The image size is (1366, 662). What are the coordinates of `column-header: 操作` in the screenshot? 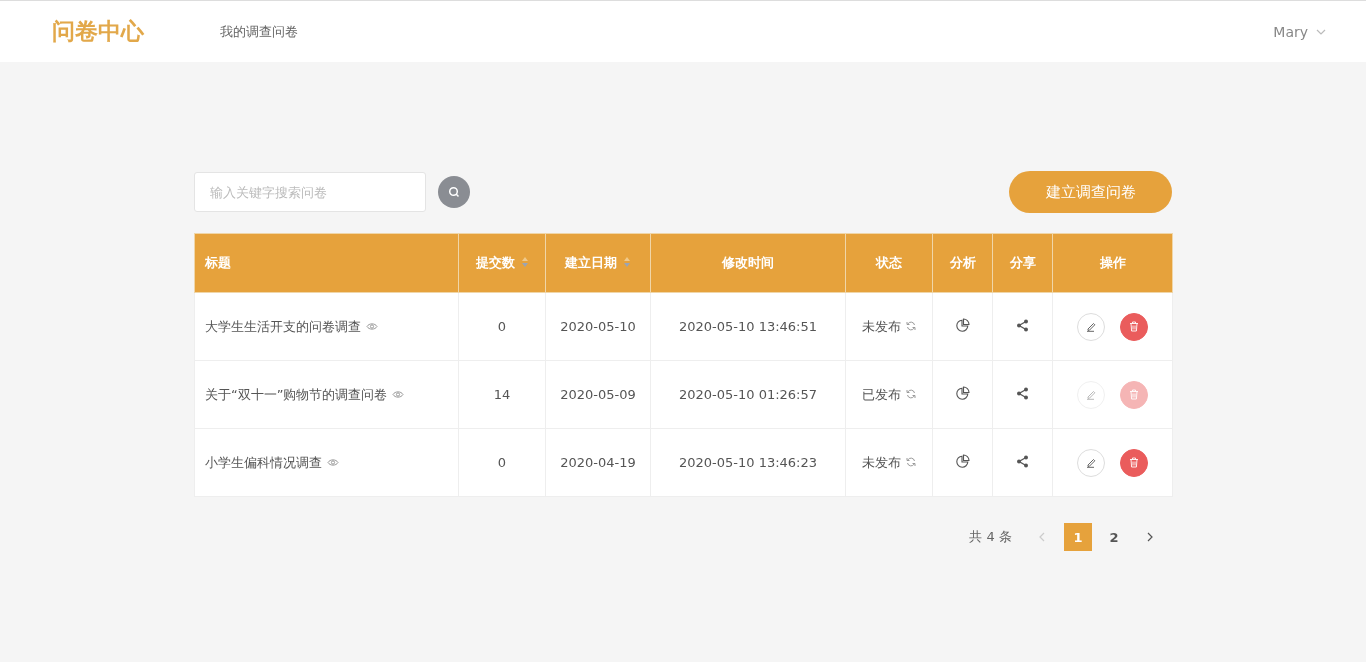 It's located at (1112, 263).